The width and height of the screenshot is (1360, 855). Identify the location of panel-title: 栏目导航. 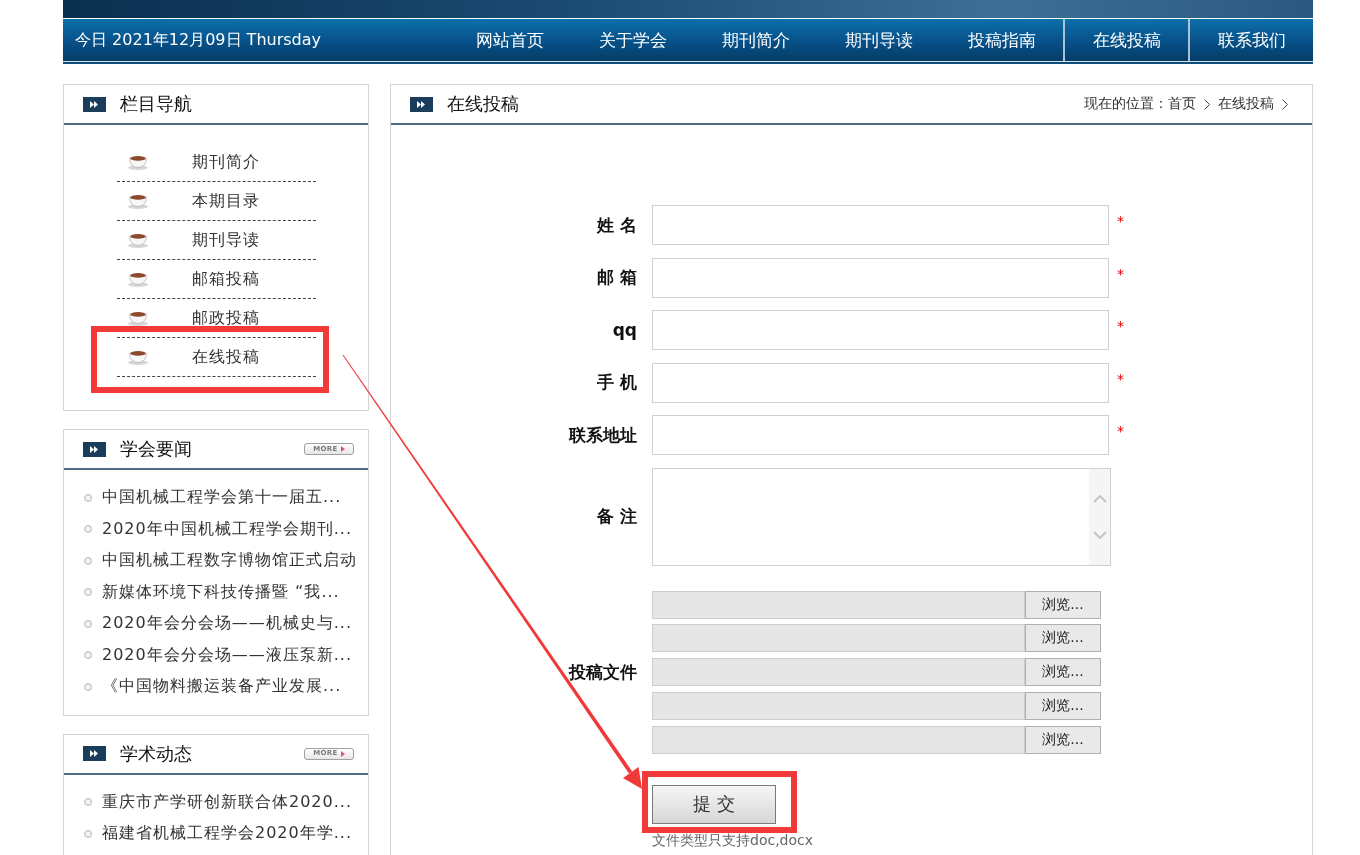
(156, 104).